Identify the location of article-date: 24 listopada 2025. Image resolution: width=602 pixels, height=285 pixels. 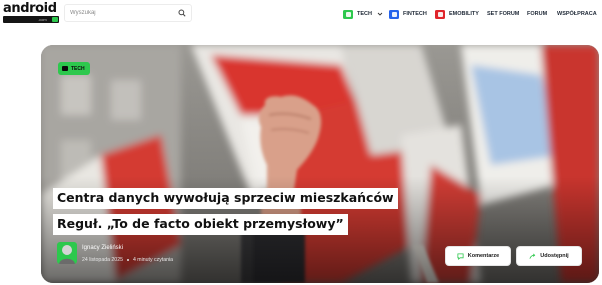
(102, 260).